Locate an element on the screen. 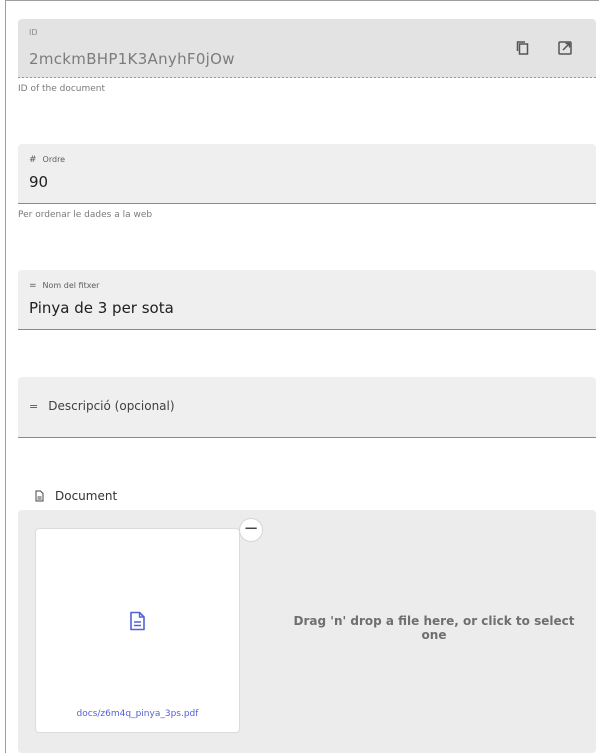 This screenshot has width=599, height=753. file-icon is located at coordinates (39, 496).